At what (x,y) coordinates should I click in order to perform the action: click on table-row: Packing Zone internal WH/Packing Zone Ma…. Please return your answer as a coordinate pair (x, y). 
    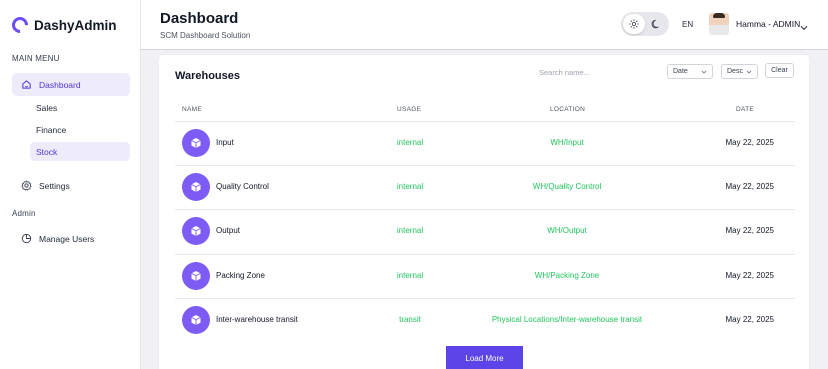
    Looking at the image, I should click on (485, 275).